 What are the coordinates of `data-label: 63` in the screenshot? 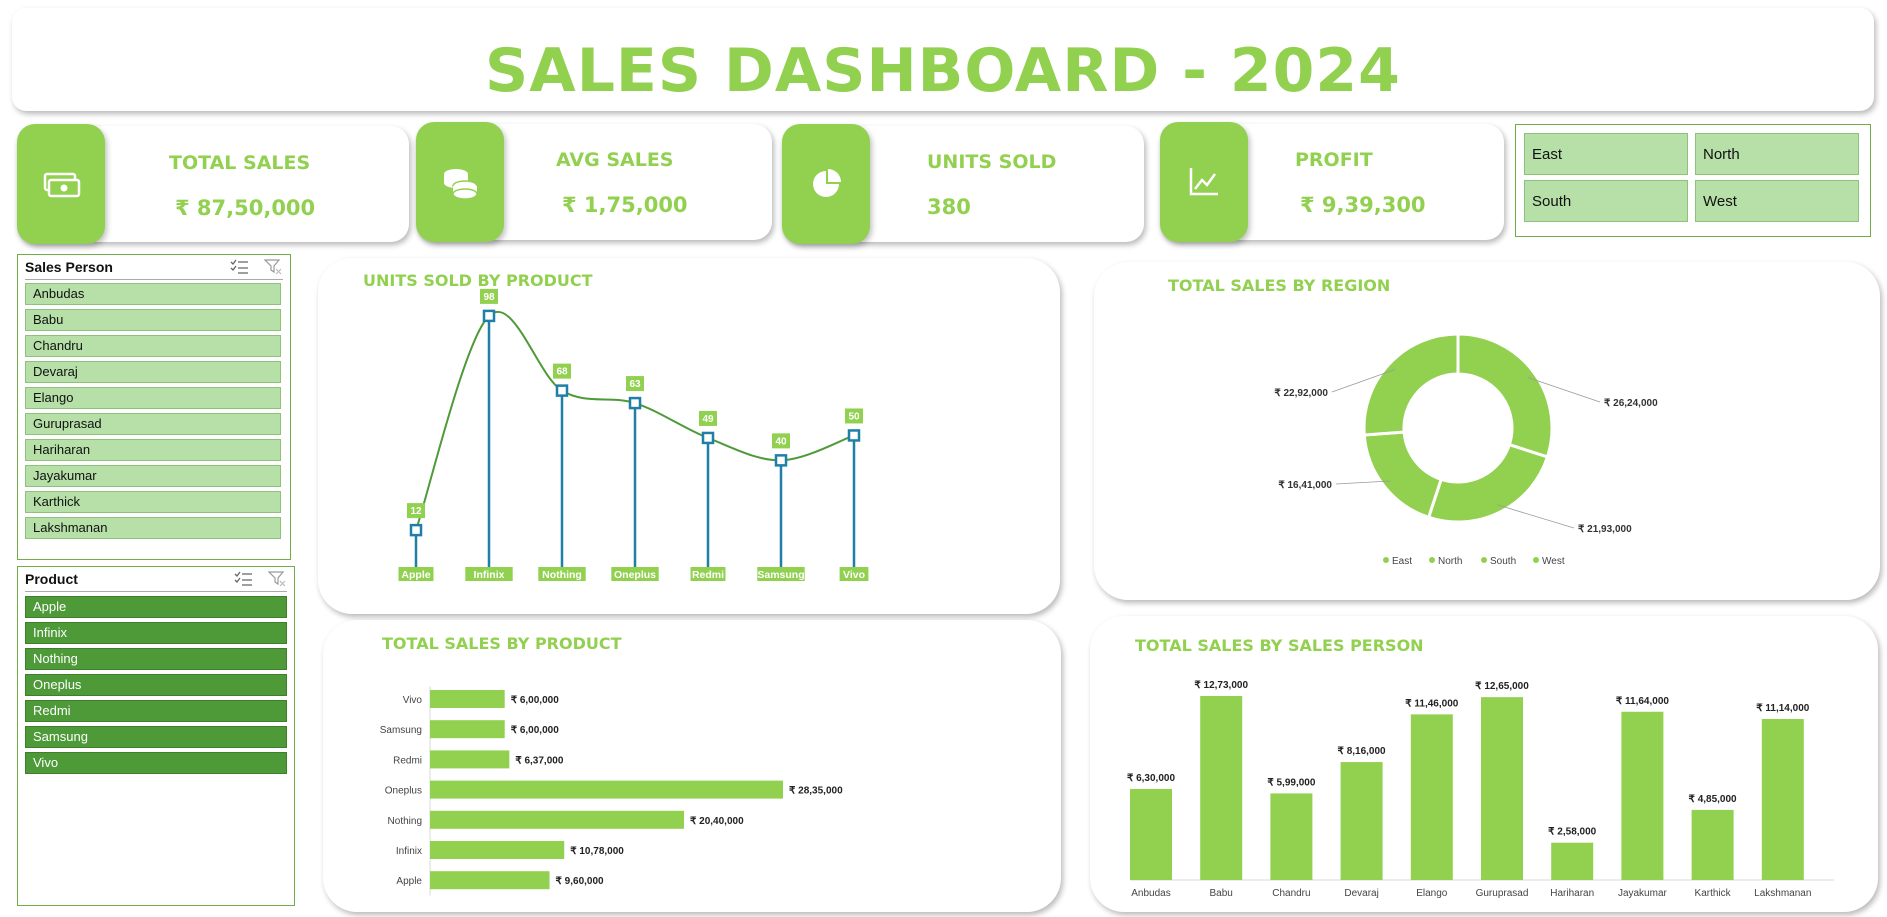 It's located at (635, 384).